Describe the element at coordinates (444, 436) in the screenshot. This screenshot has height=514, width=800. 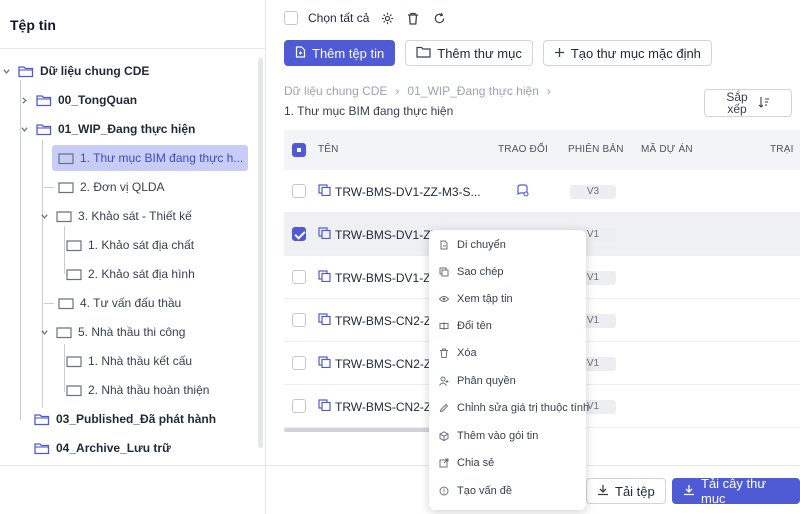
I see `package-icon` at that location.